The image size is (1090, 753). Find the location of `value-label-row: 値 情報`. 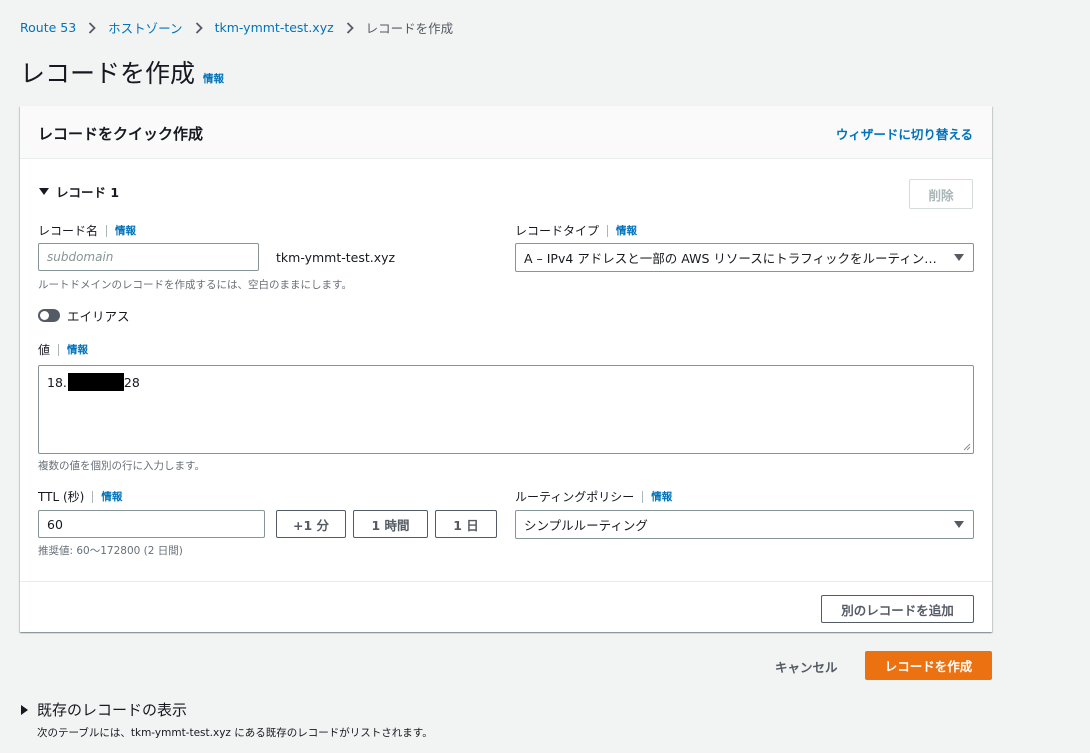

value-label-row: 値 情報 is located at coordinates (63, 349).